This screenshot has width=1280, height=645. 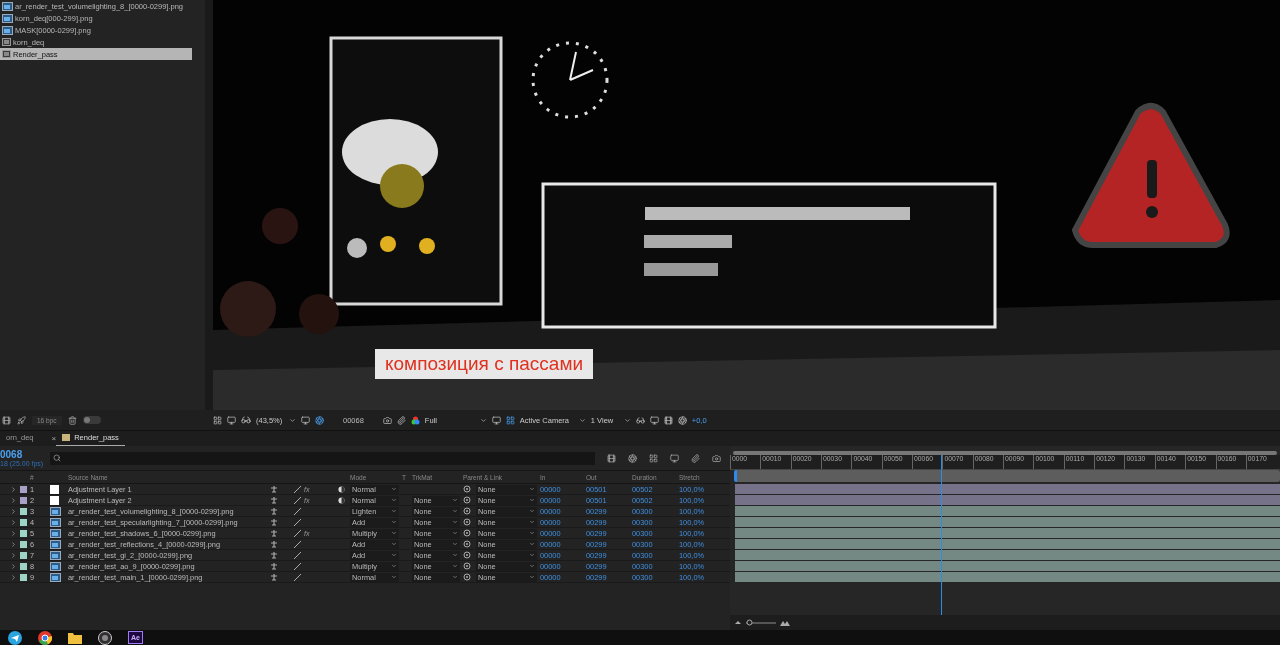 I want to click on timecode: 0068, so click(x=25, y=454).